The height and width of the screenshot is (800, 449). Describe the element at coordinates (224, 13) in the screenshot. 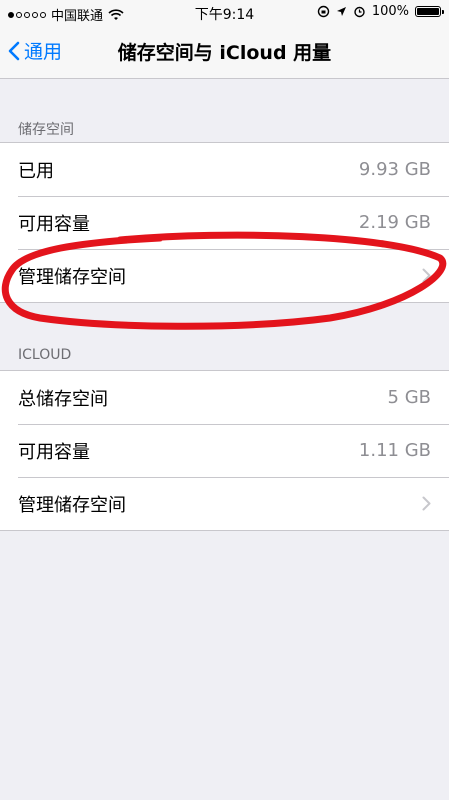

I see `status-bar: 中国联通 下午9:14 100%` at that location.